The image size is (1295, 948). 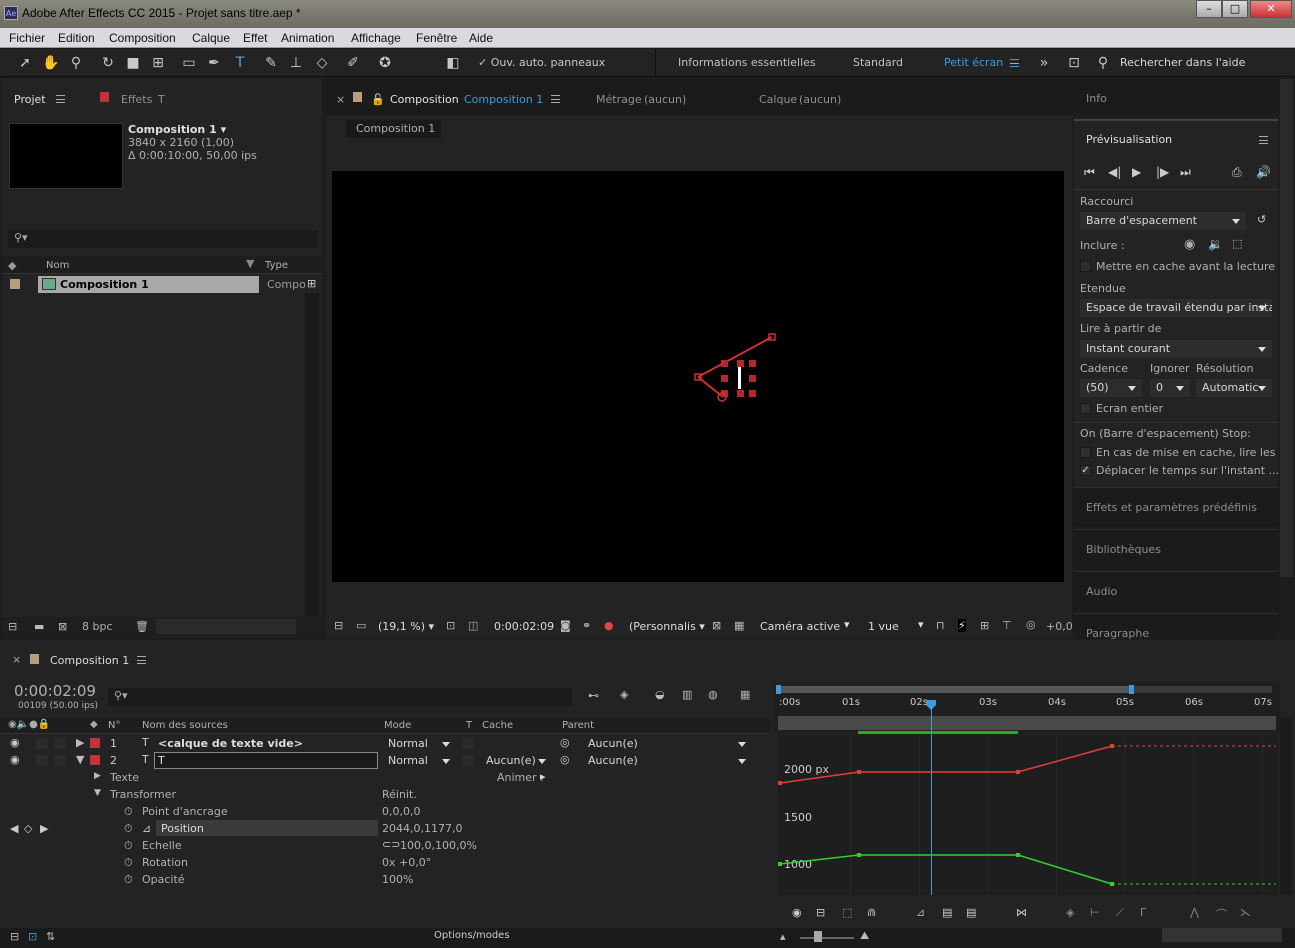 I want to click on project-item-name: Composition 1, so click(x=104, y=284).